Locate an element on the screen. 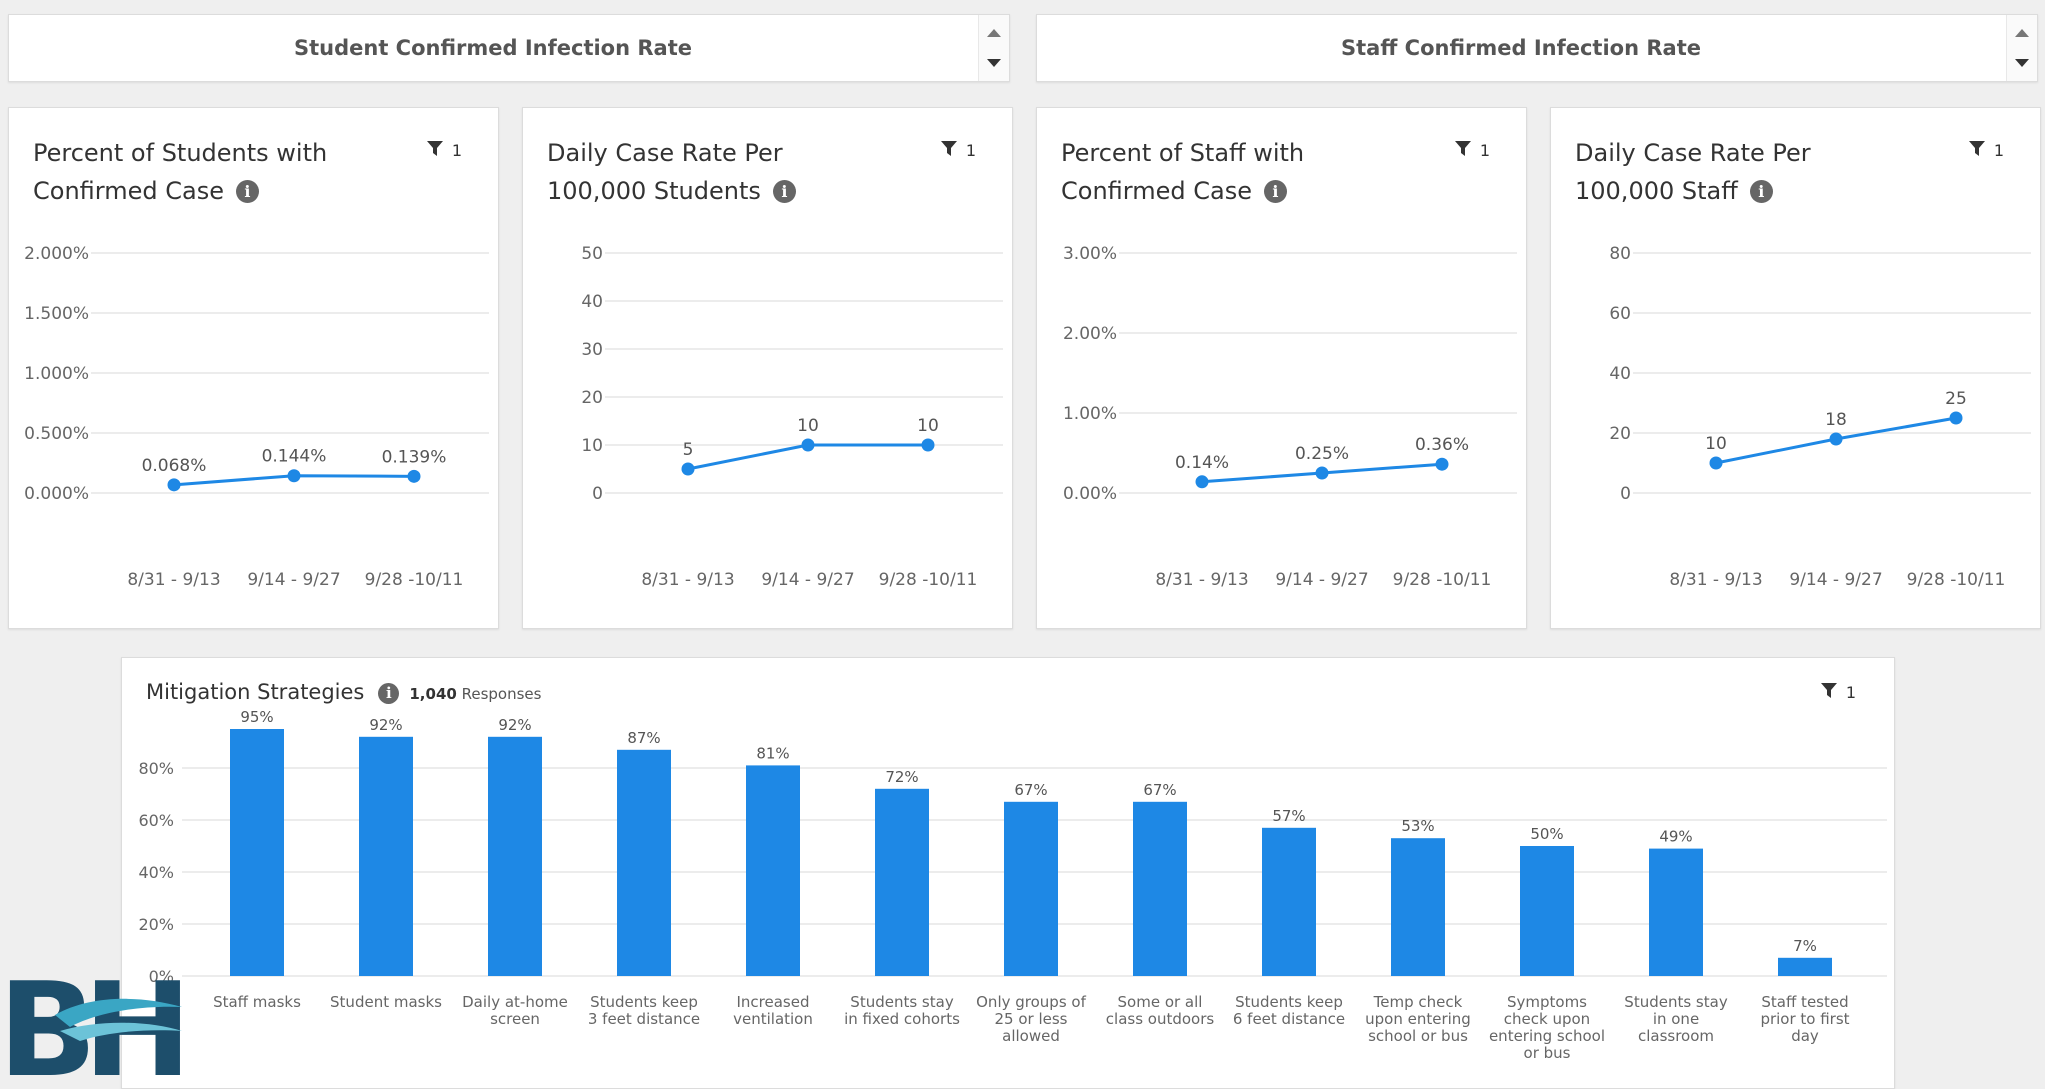 The width and height of the screenshot is (2045, 1089). y-tick-label: 20 is located at coordinates (592, 398).